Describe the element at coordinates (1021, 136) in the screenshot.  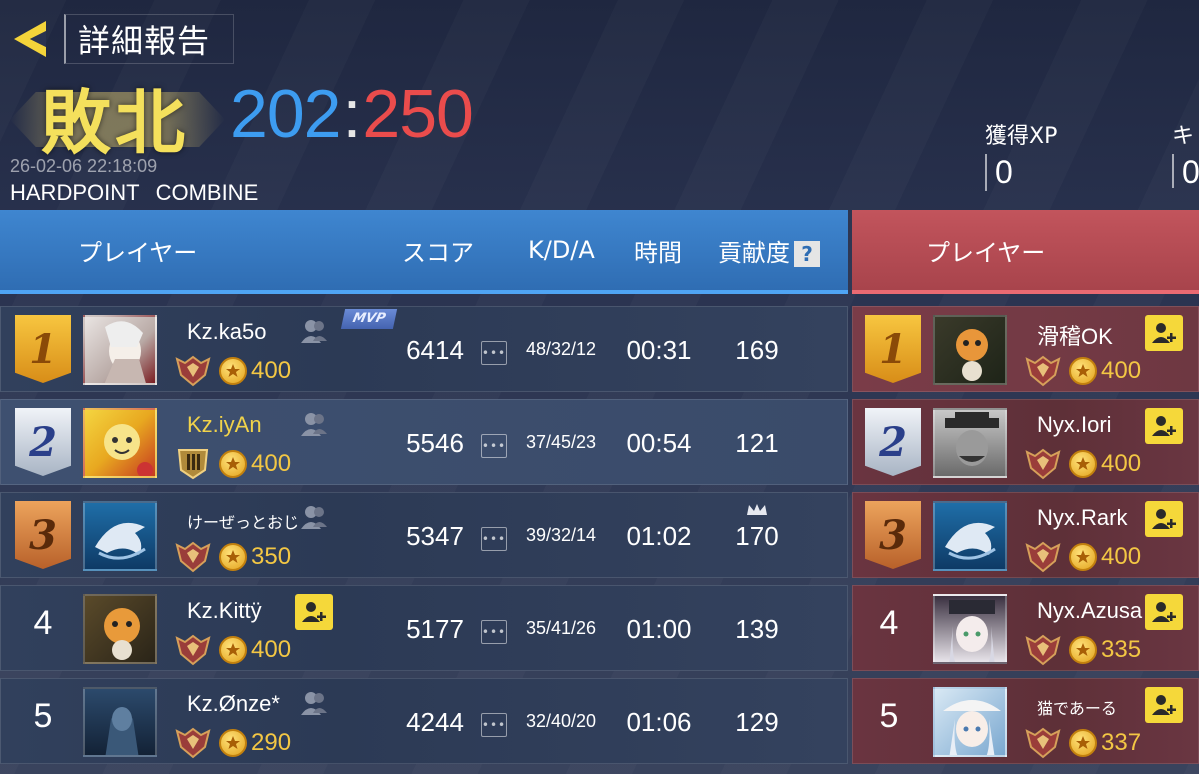
I see `xp-label: 獲得XP` at that location.